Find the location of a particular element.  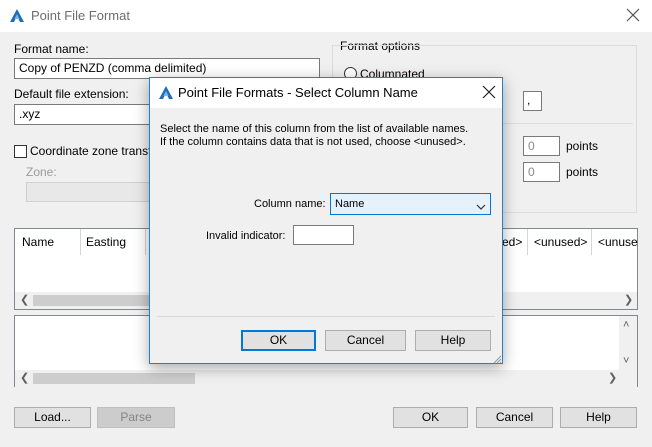

modal-app-icon is located at coordinates (166, 94).